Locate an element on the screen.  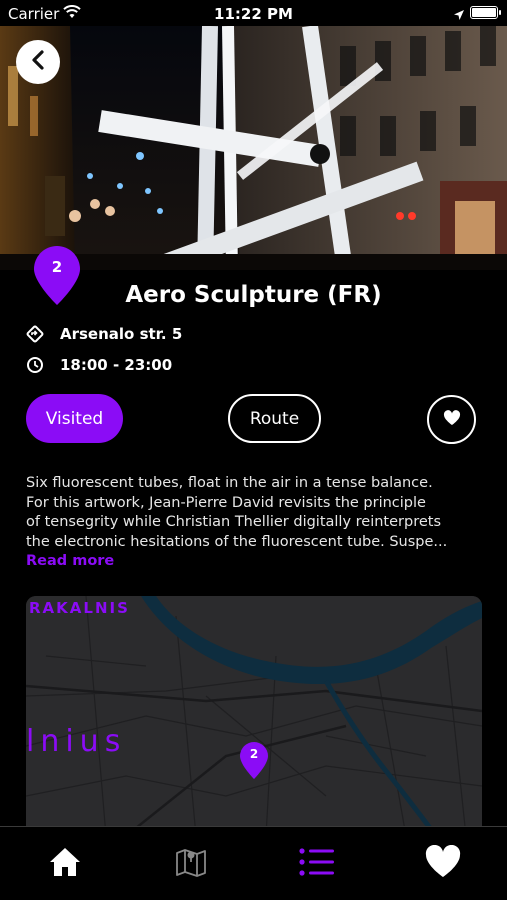
map-city-label: lnius is located at coordinates (76, 741).